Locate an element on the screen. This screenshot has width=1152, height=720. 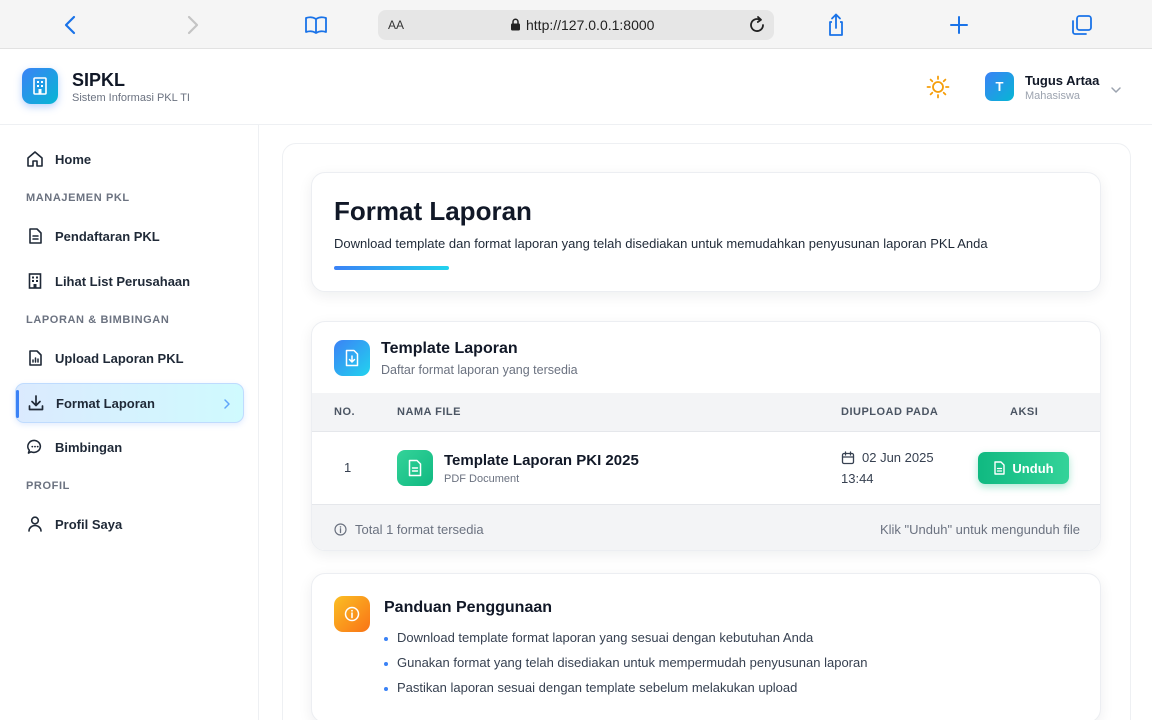
file-type: PDF Document is located at coordinates (482, 479).